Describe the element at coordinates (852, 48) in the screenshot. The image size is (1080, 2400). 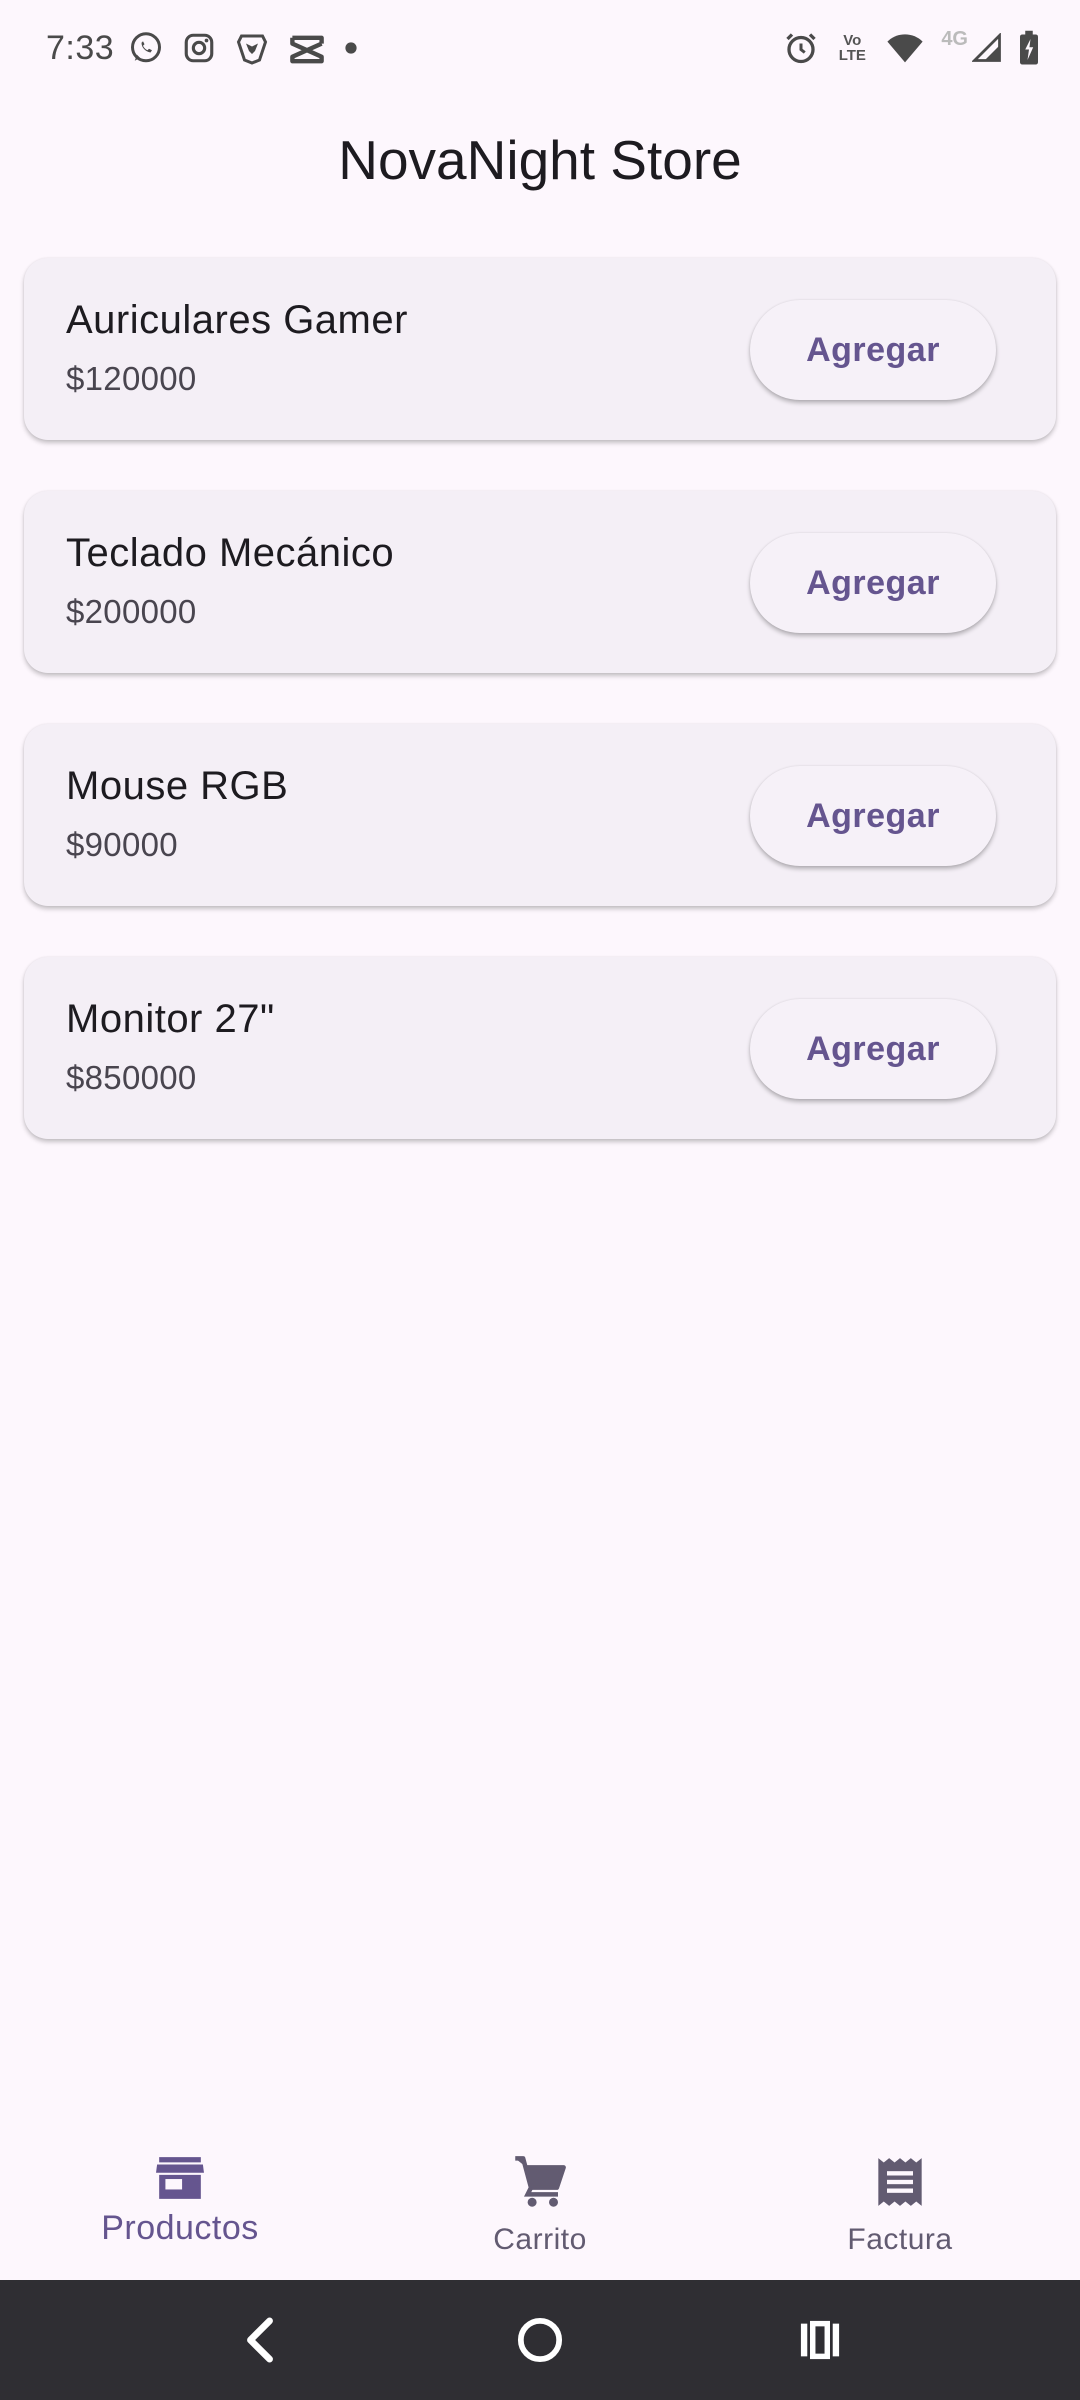
I see `volte-icon: Vo LTE` at that location.